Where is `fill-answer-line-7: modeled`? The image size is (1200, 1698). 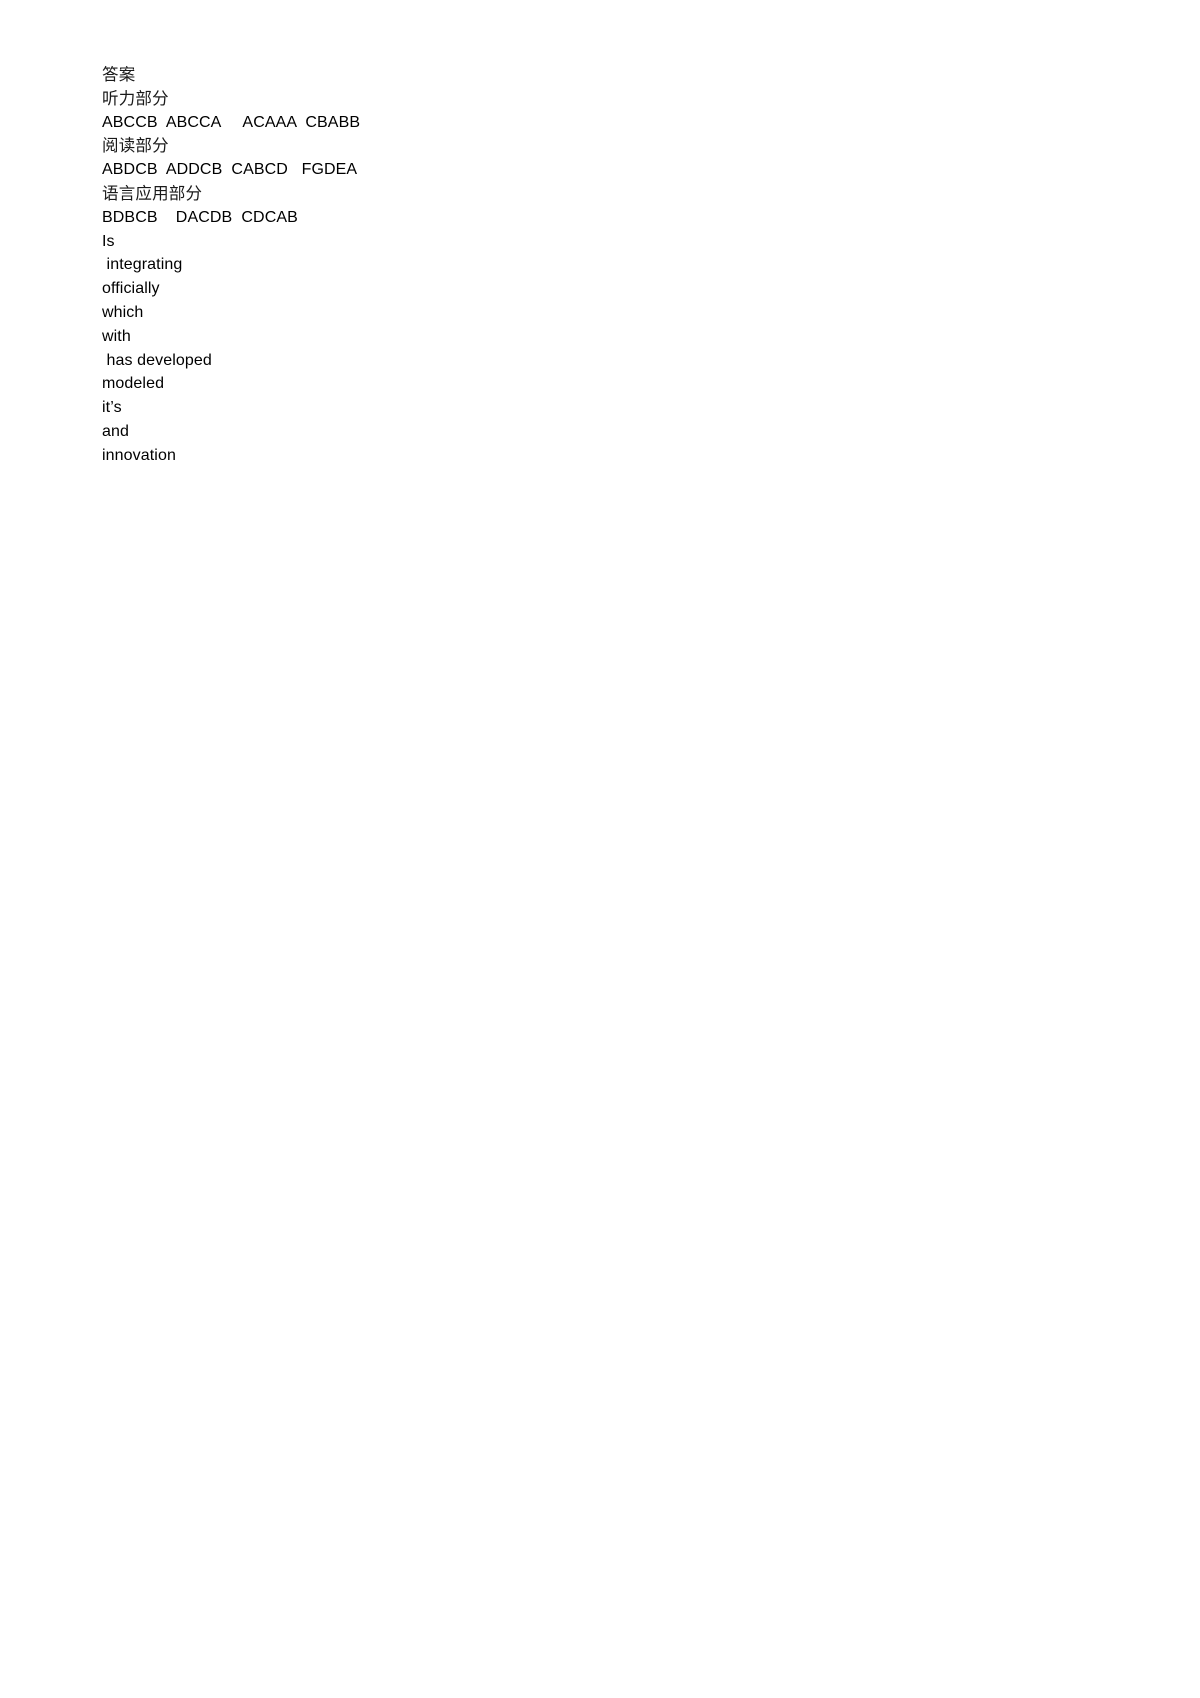 fill-answer-line-7: modeled is located at coordinates (133, 384).